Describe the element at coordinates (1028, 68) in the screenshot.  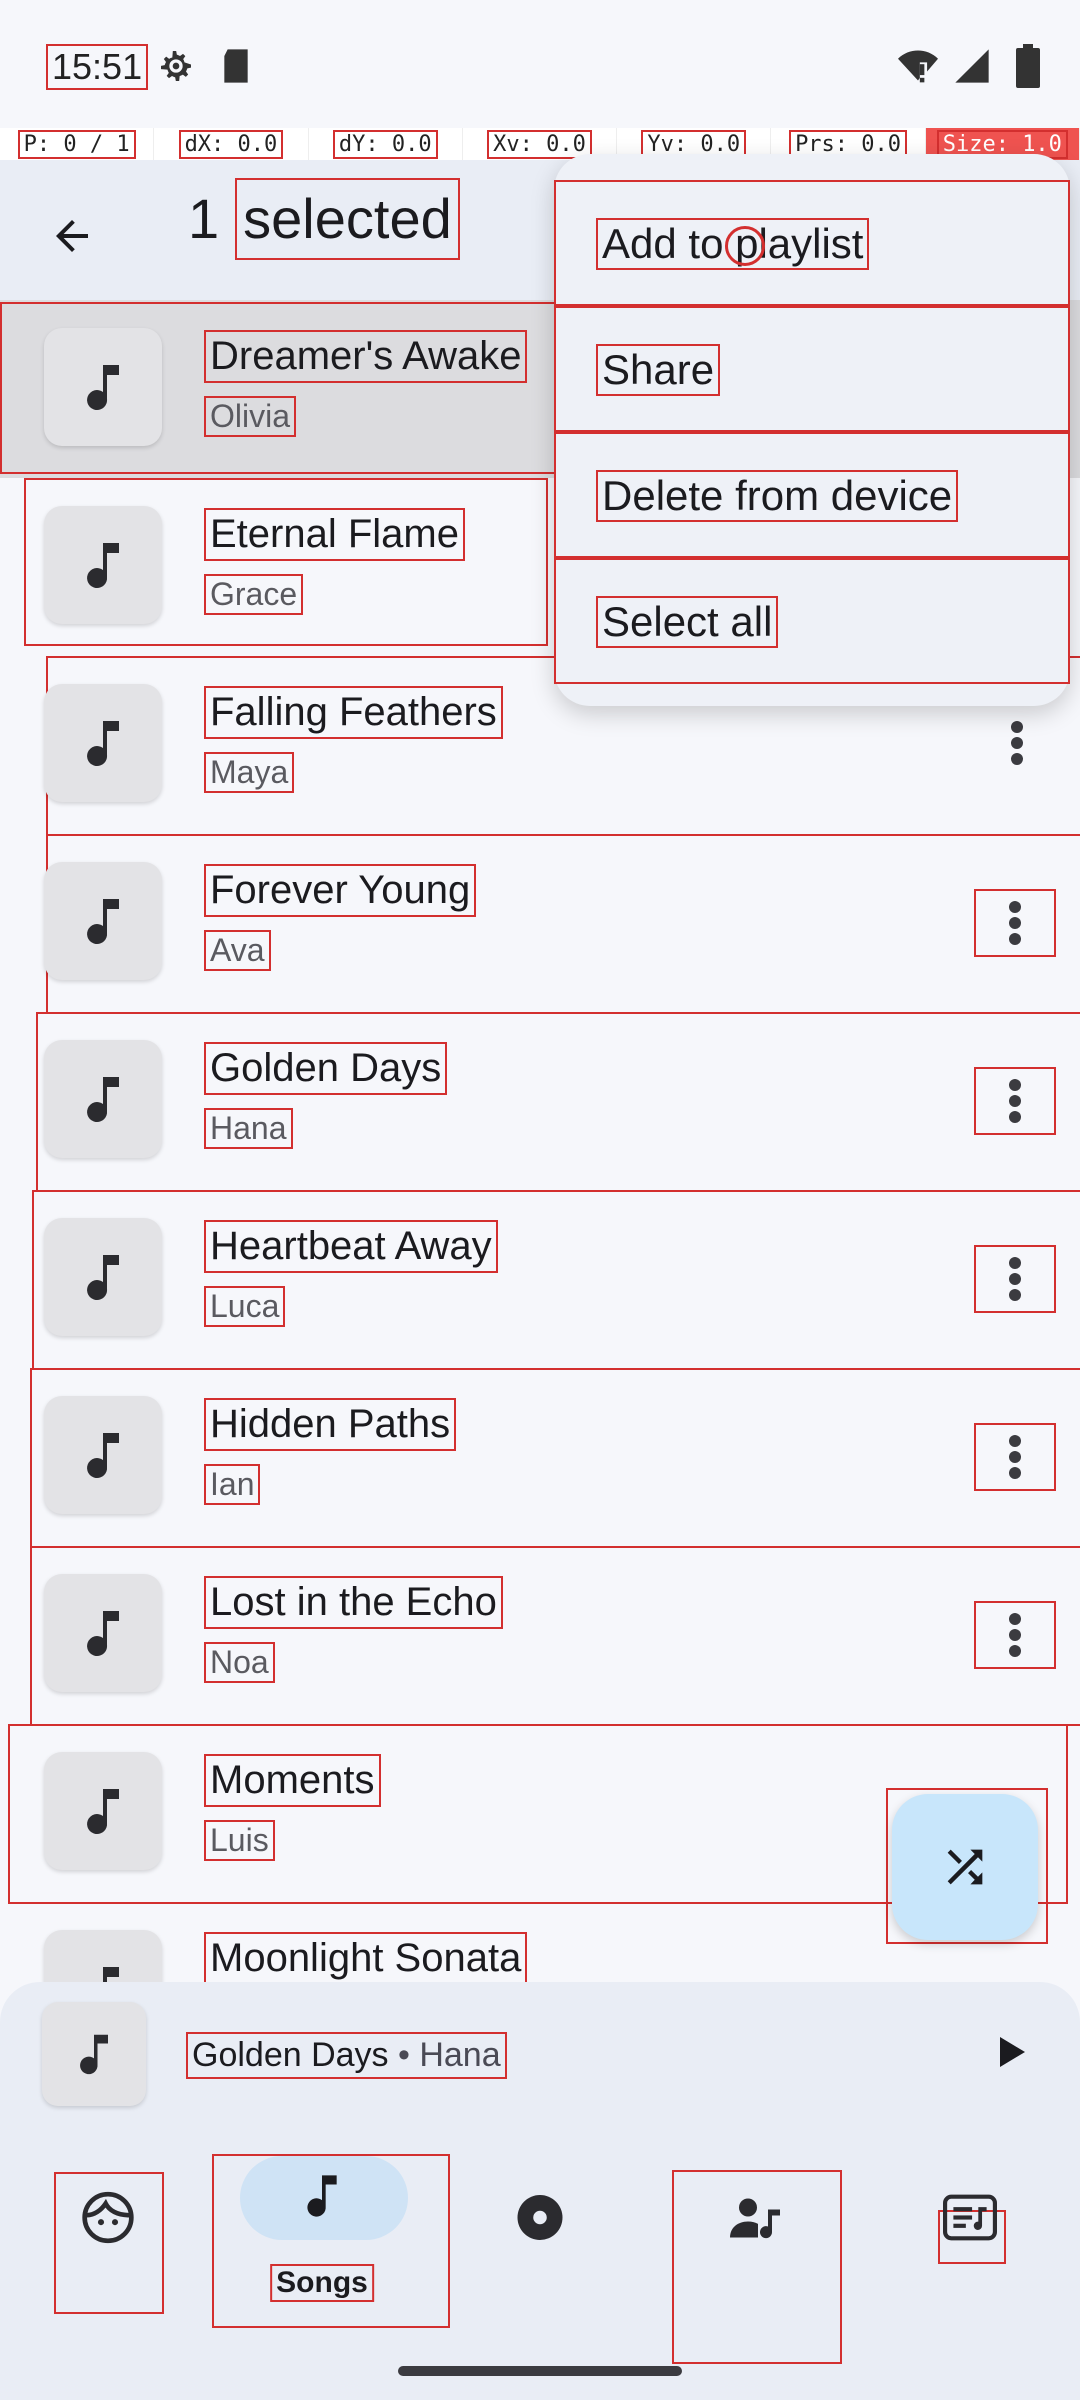
I see `battery-icon` at that location.